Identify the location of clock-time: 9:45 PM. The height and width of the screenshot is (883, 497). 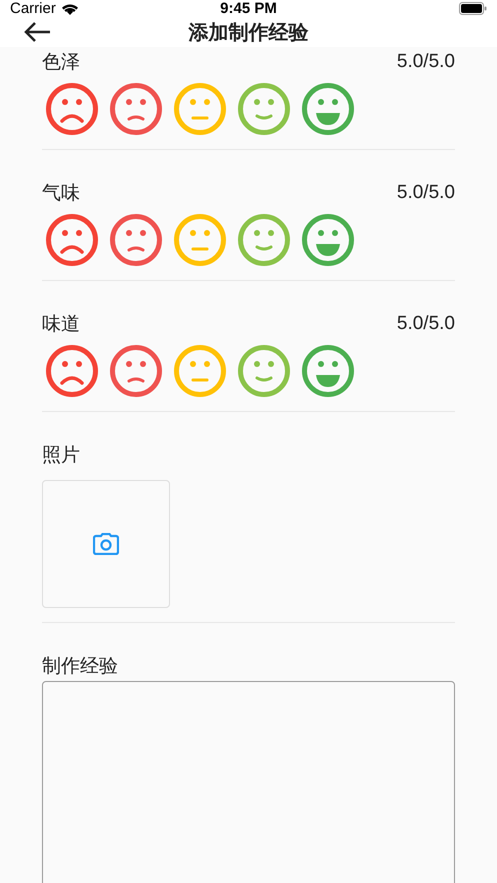
(248, 8).